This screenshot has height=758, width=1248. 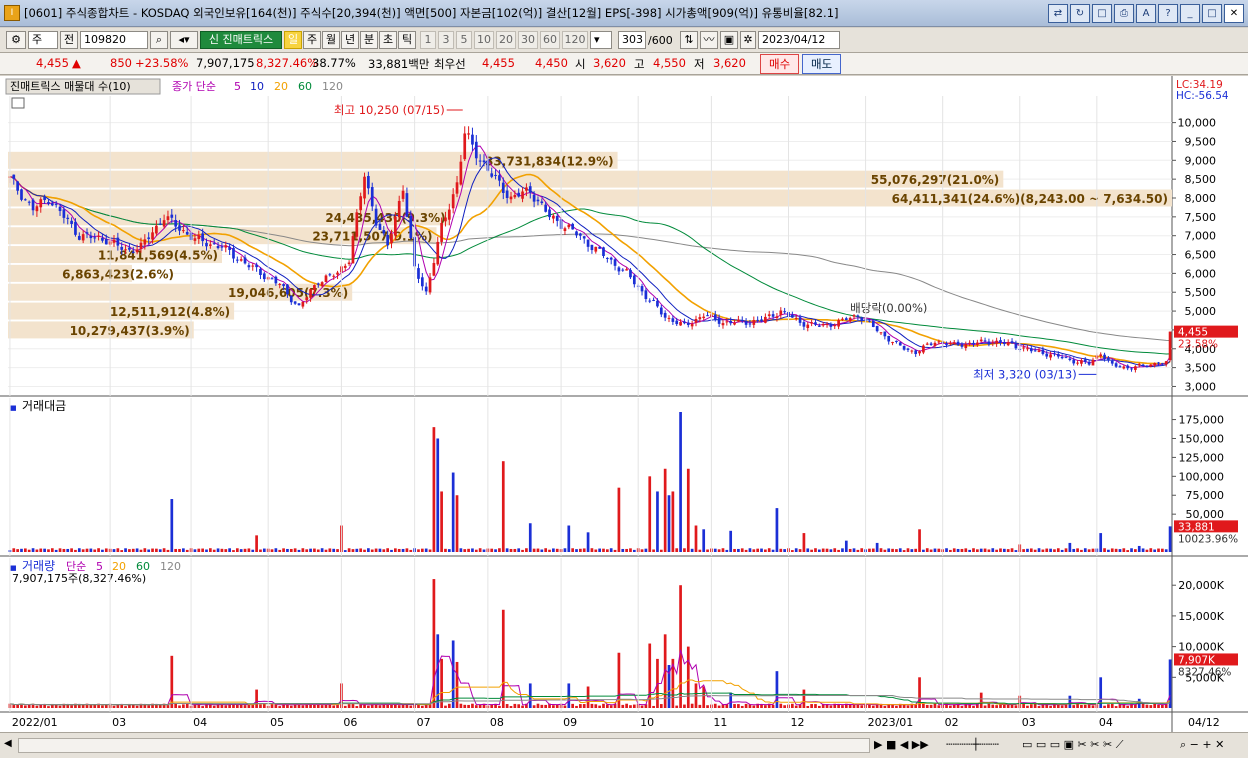 I want to click on minute-3: 3, so click(x=446, y=40).